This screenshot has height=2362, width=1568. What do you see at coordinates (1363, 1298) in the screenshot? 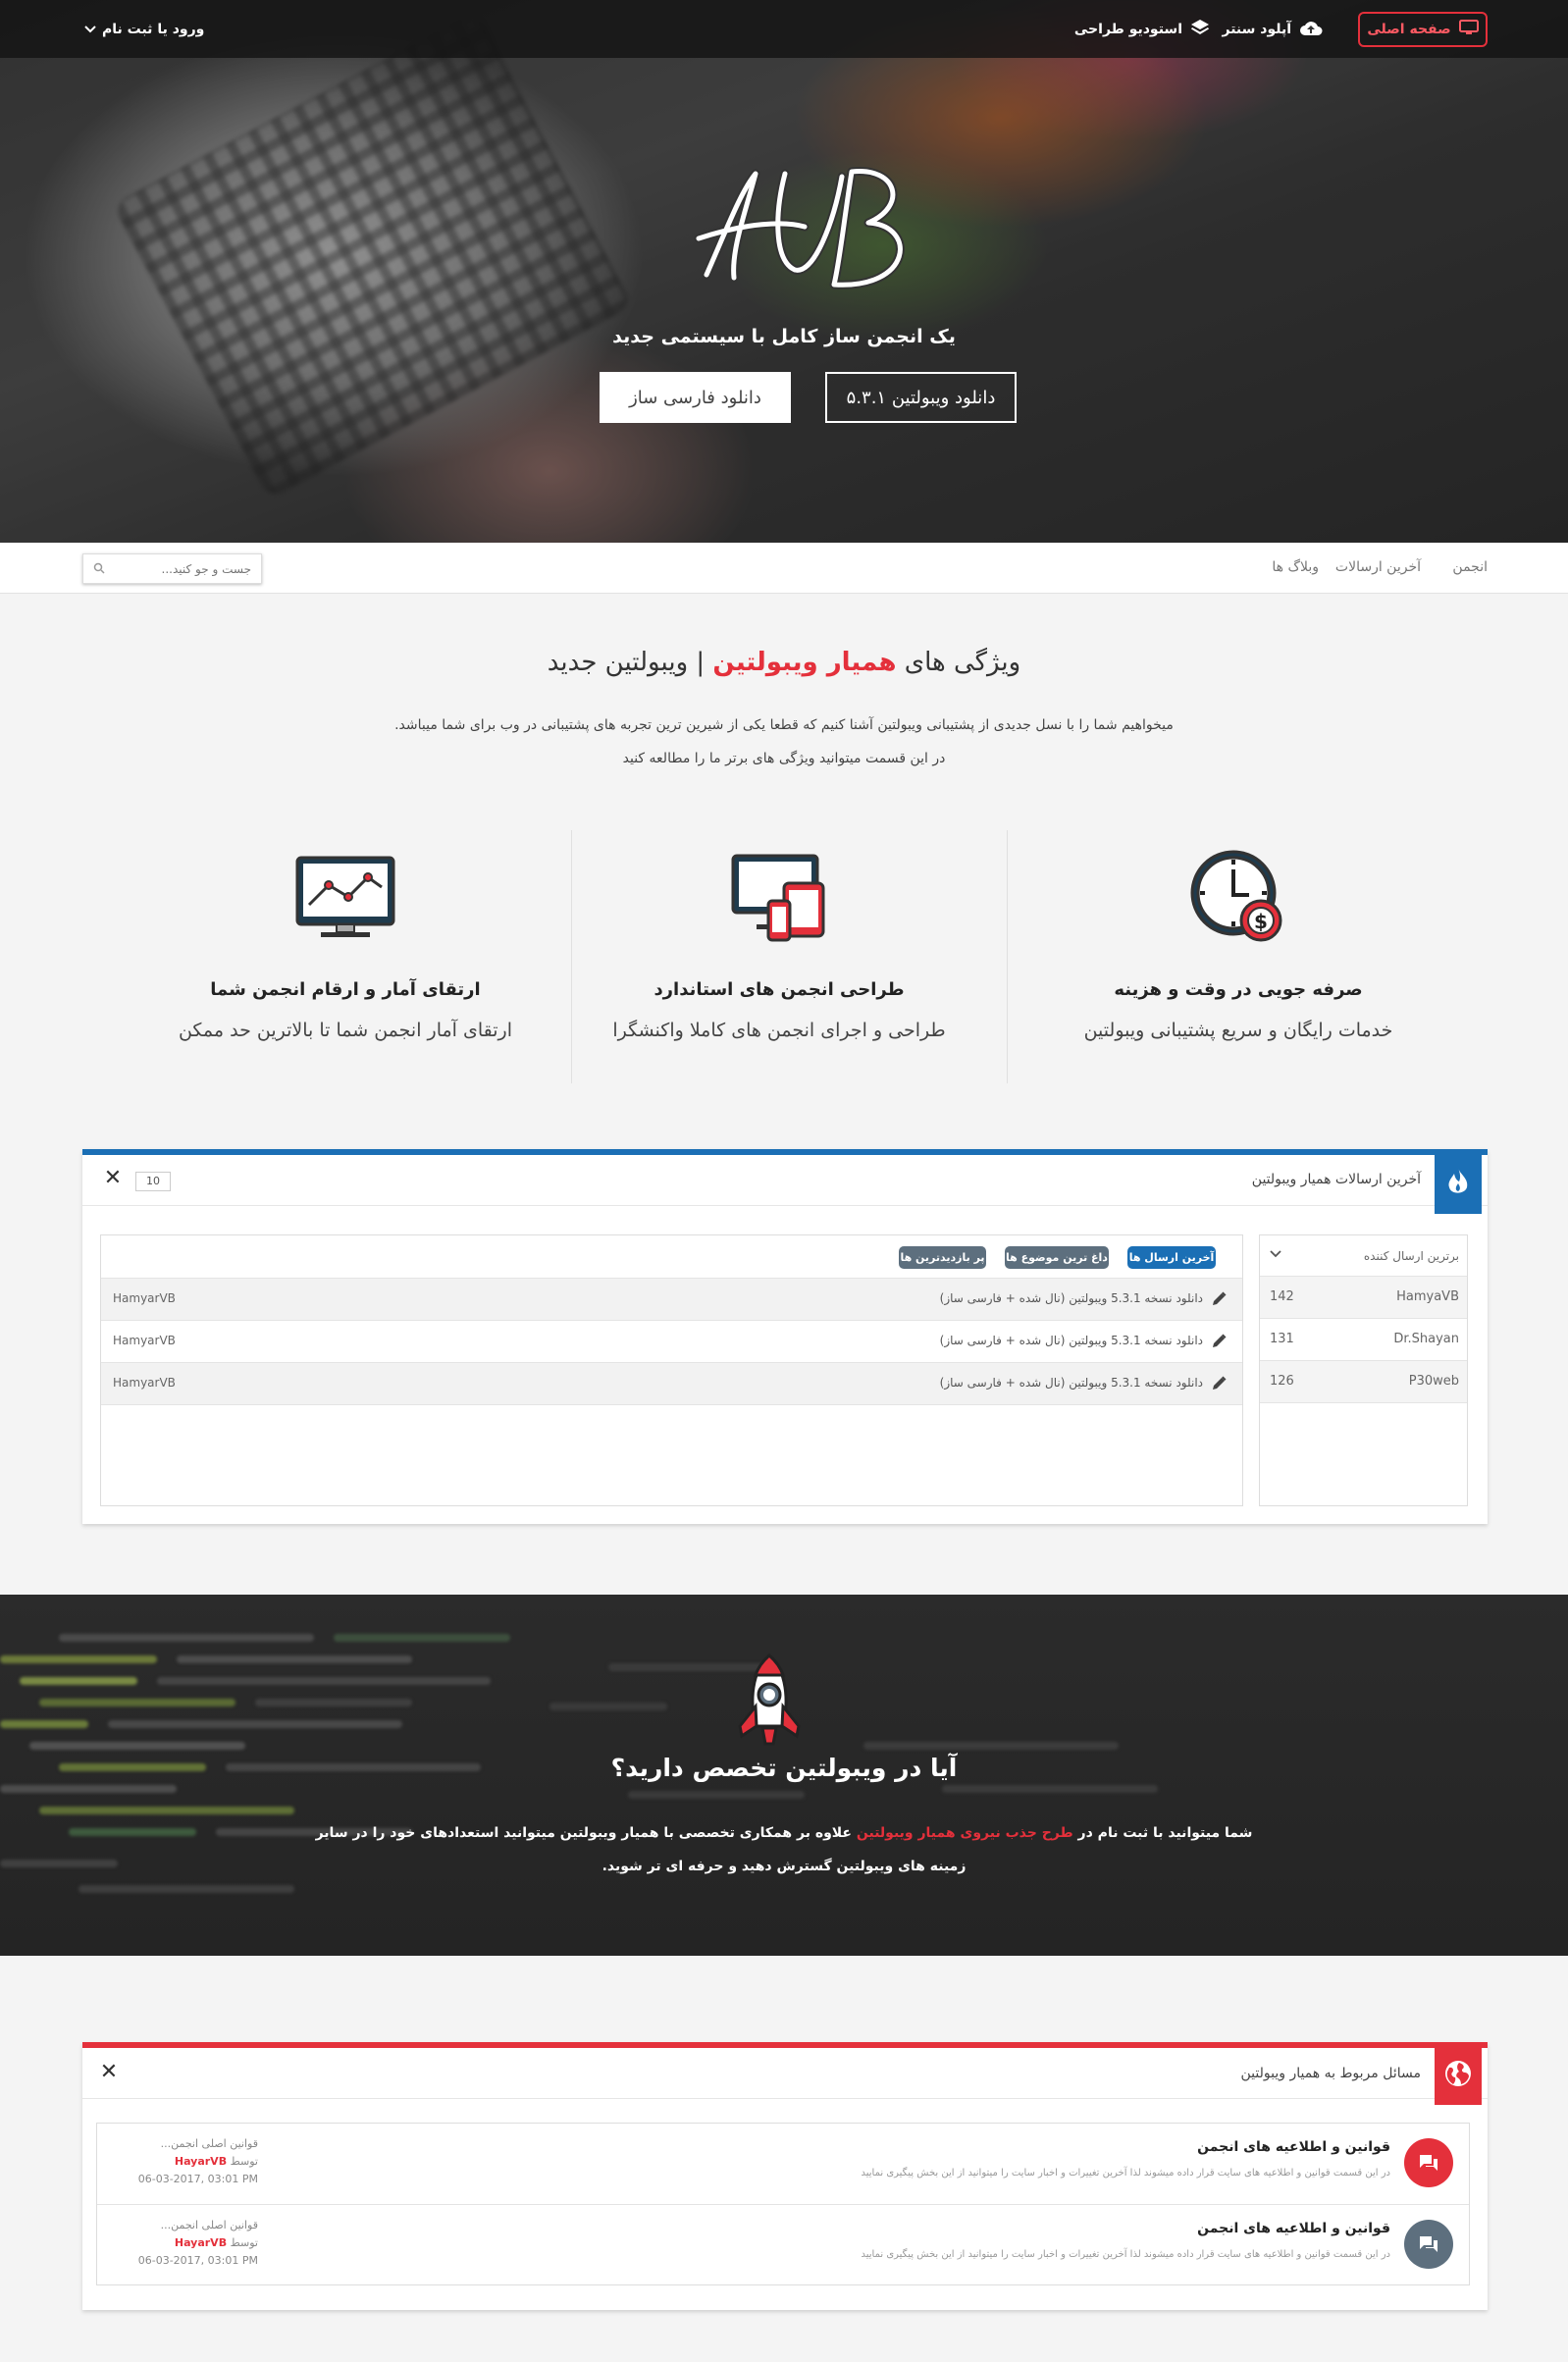
I see `list-item: HamyaVB 142` at bounding box center [1363, 1298].